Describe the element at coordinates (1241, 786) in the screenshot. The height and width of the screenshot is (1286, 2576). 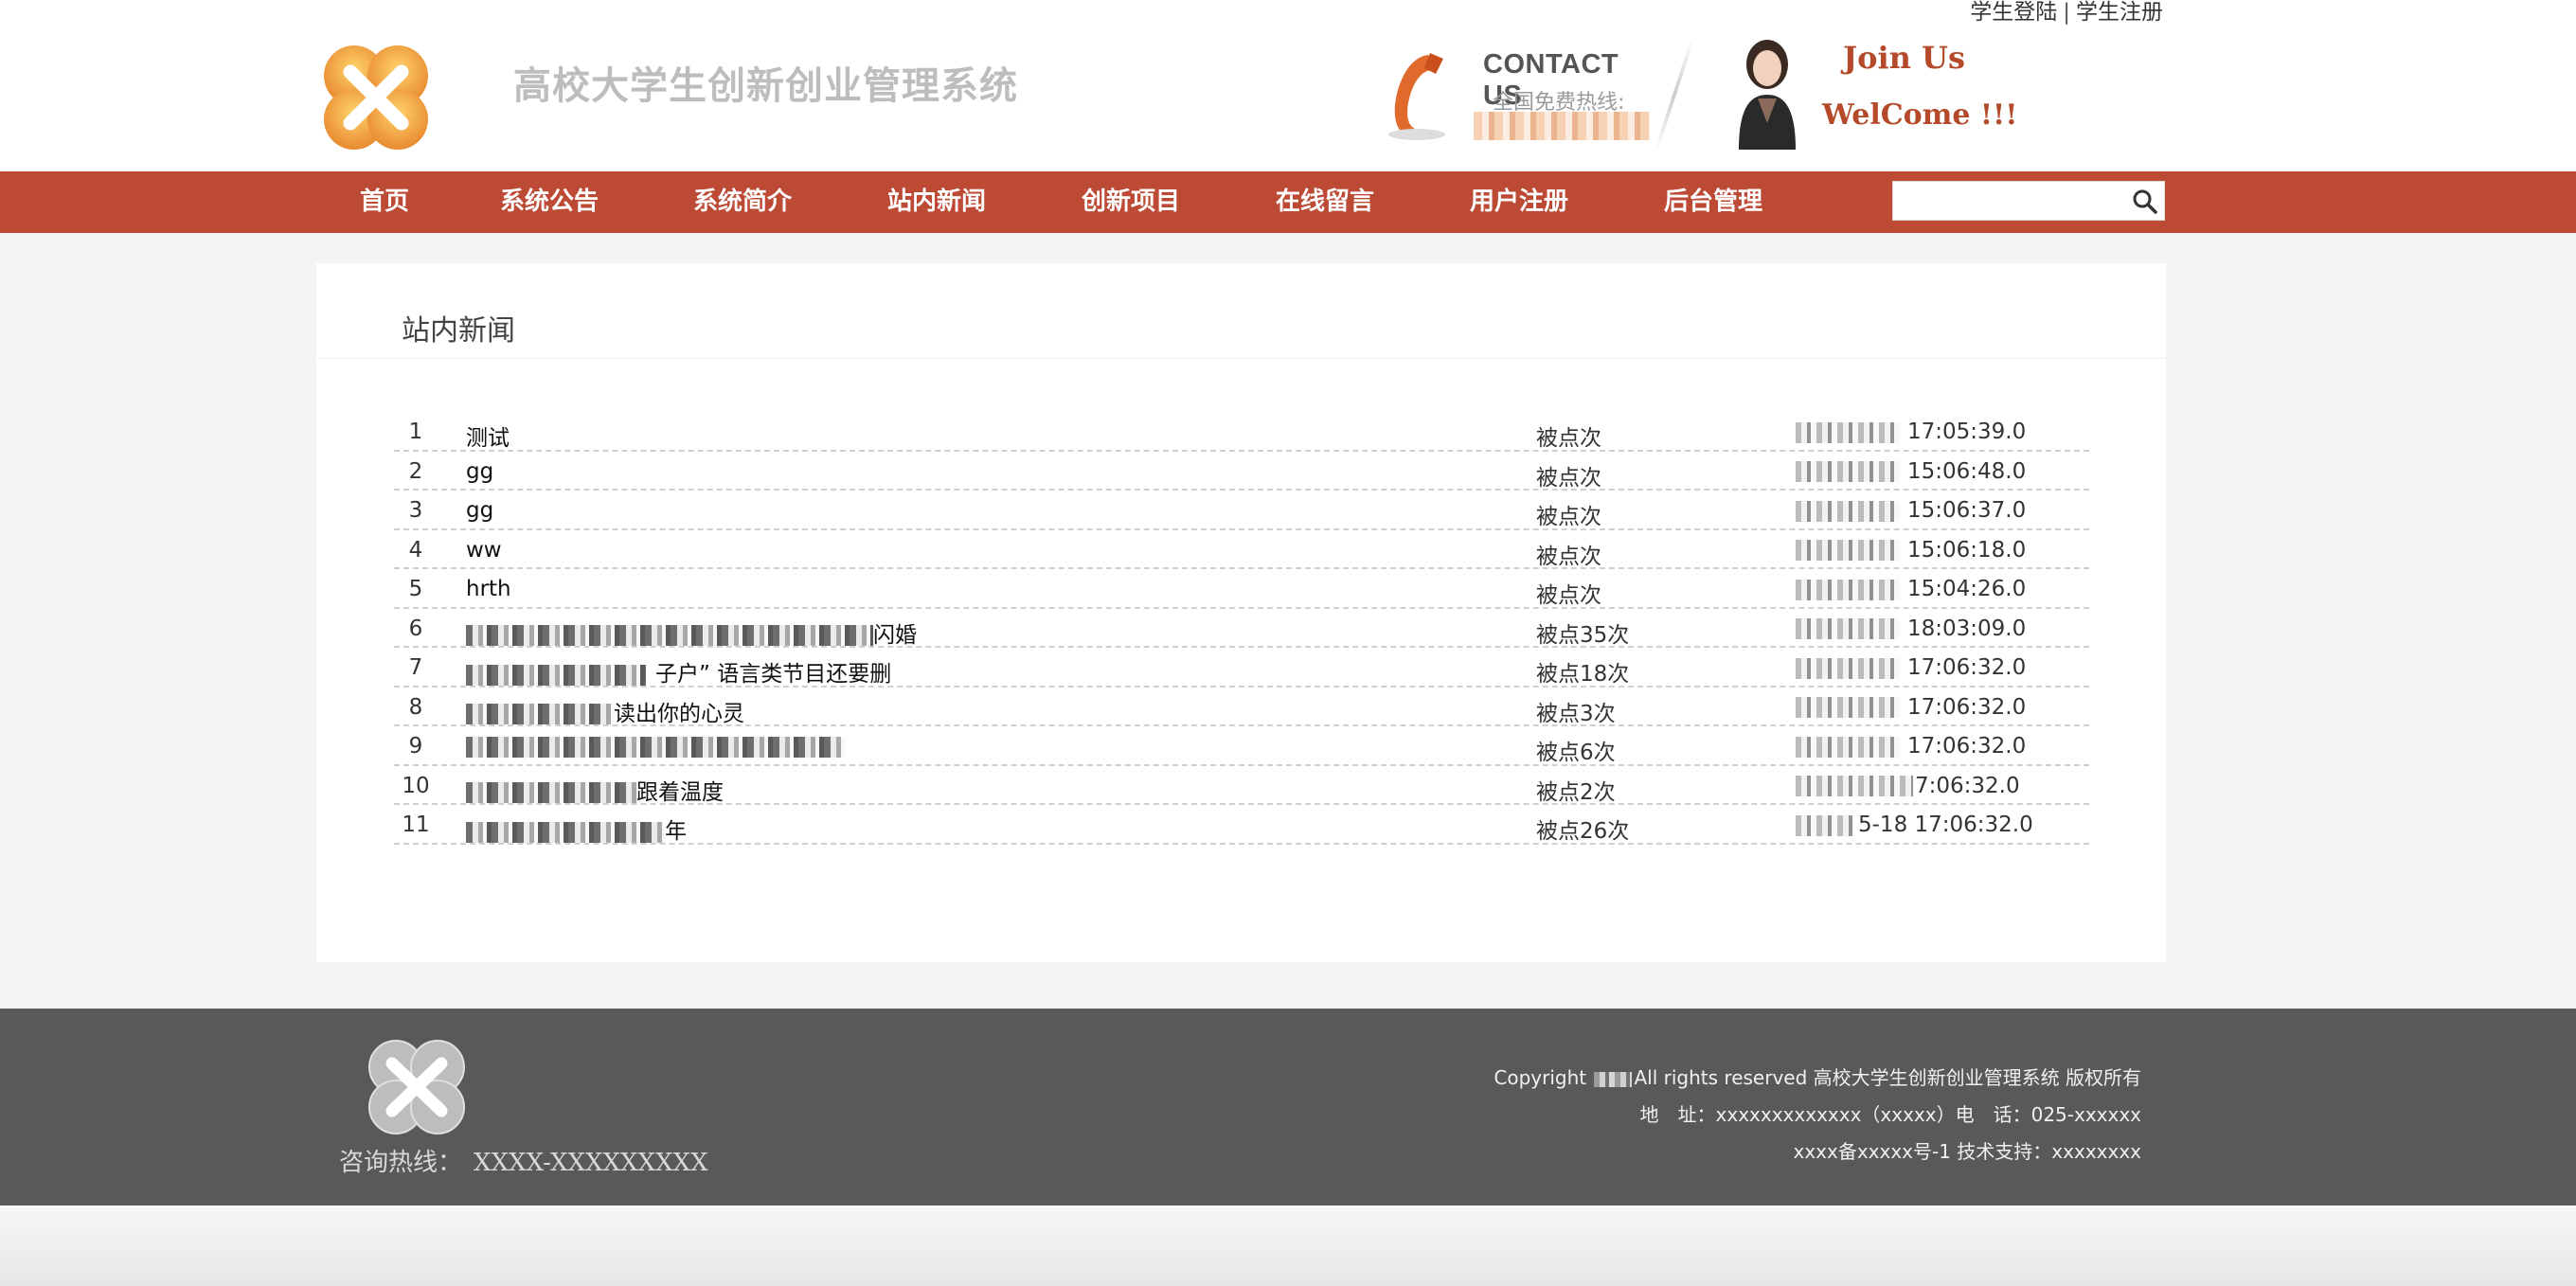
I see `news-row: 10 跟着温度 被点2次 7:06:32.0` at that location.